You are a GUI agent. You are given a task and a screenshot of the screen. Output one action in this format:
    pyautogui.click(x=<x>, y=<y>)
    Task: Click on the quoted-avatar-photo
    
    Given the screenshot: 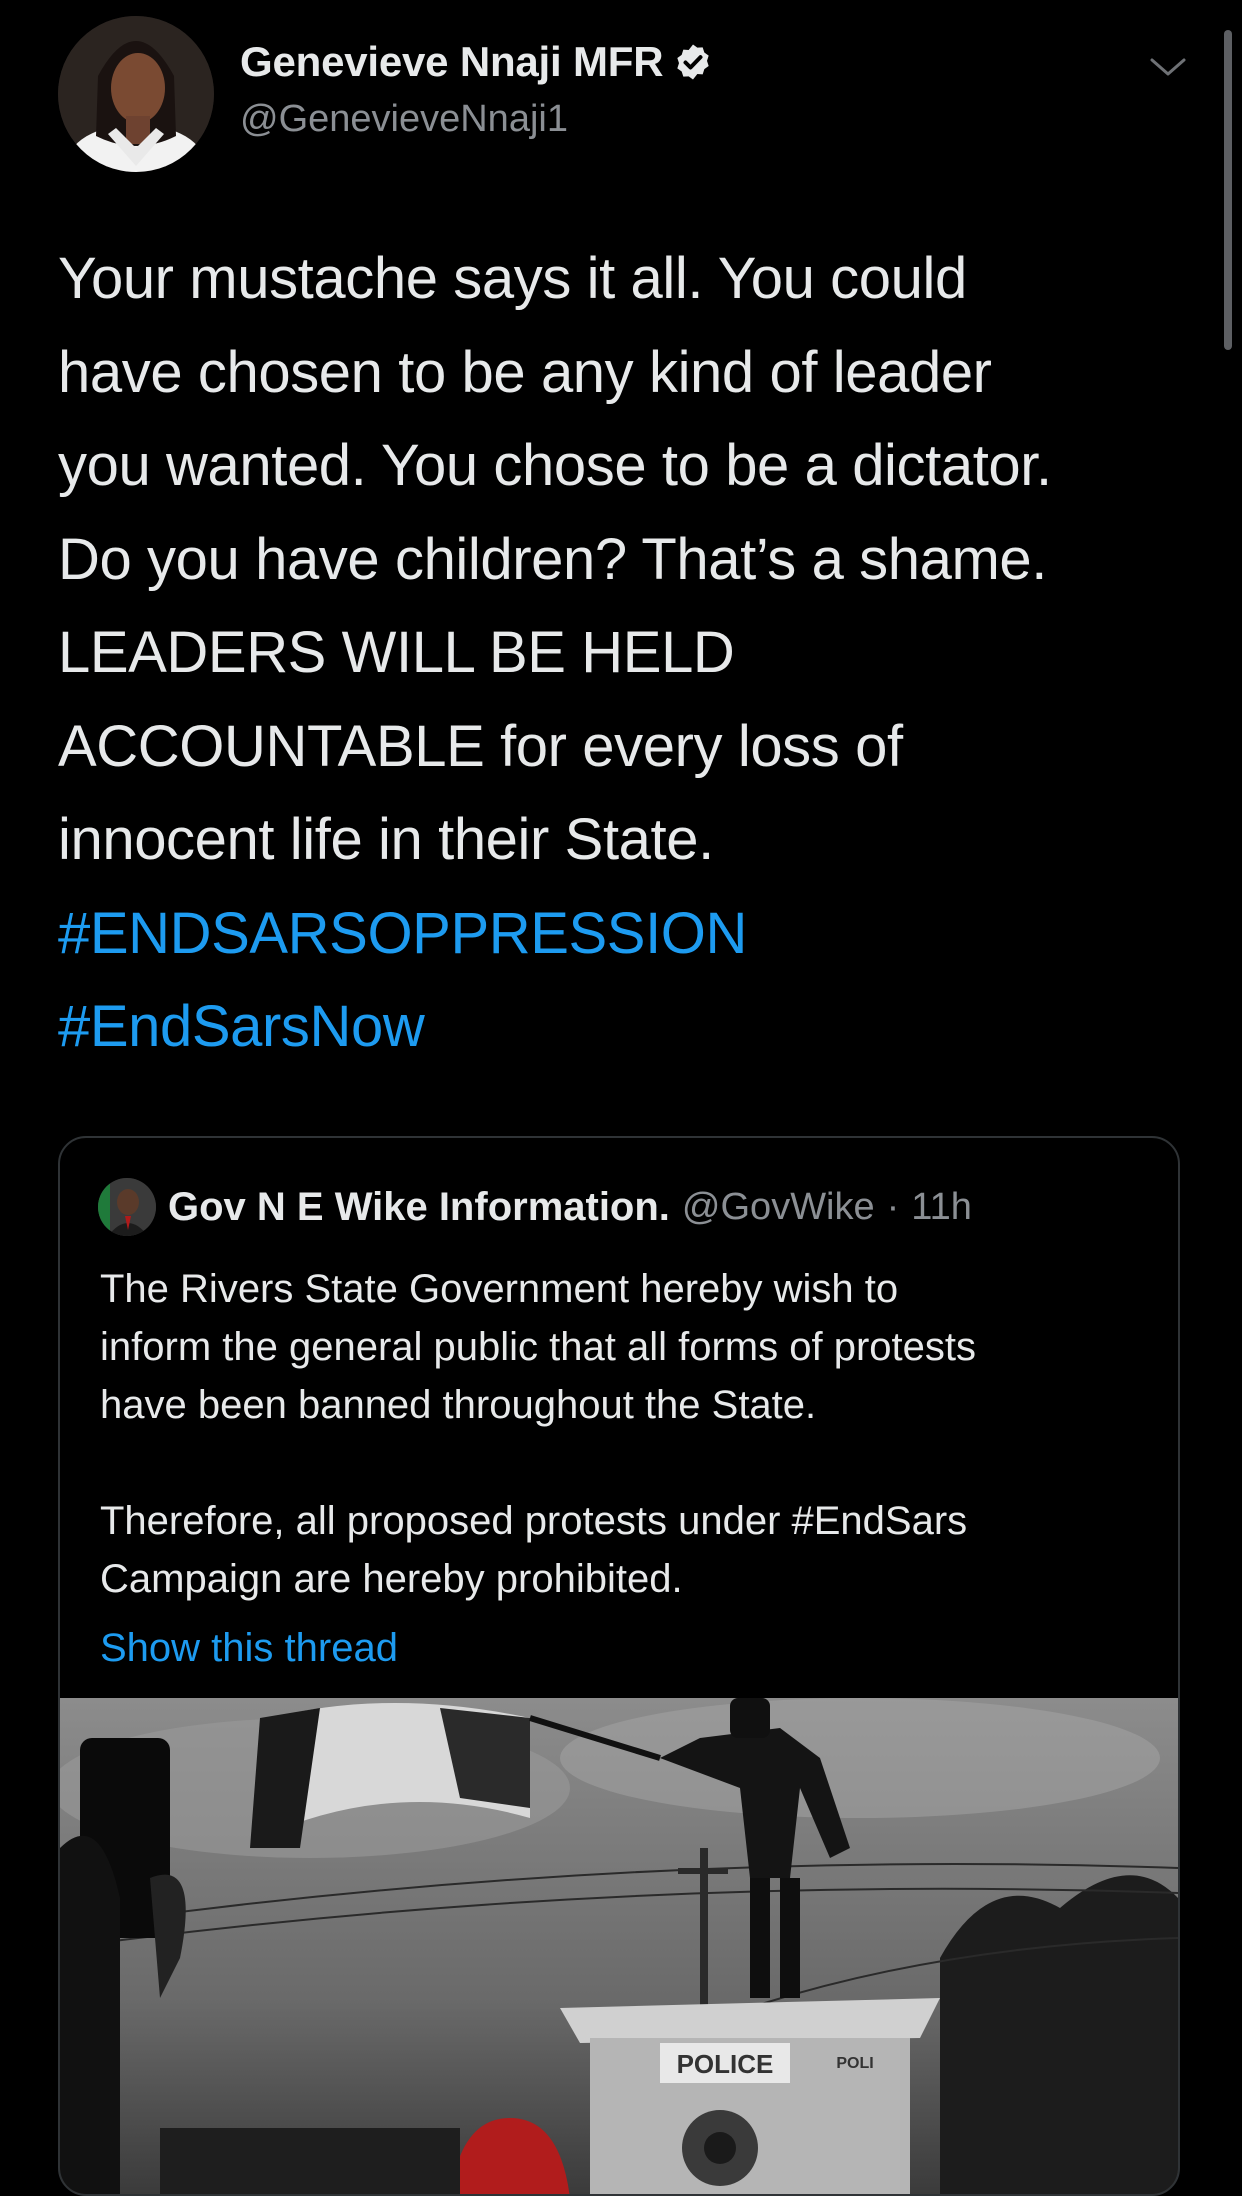 What is the action you would take?
    pyautogui.click(x=127, y=1207)
    